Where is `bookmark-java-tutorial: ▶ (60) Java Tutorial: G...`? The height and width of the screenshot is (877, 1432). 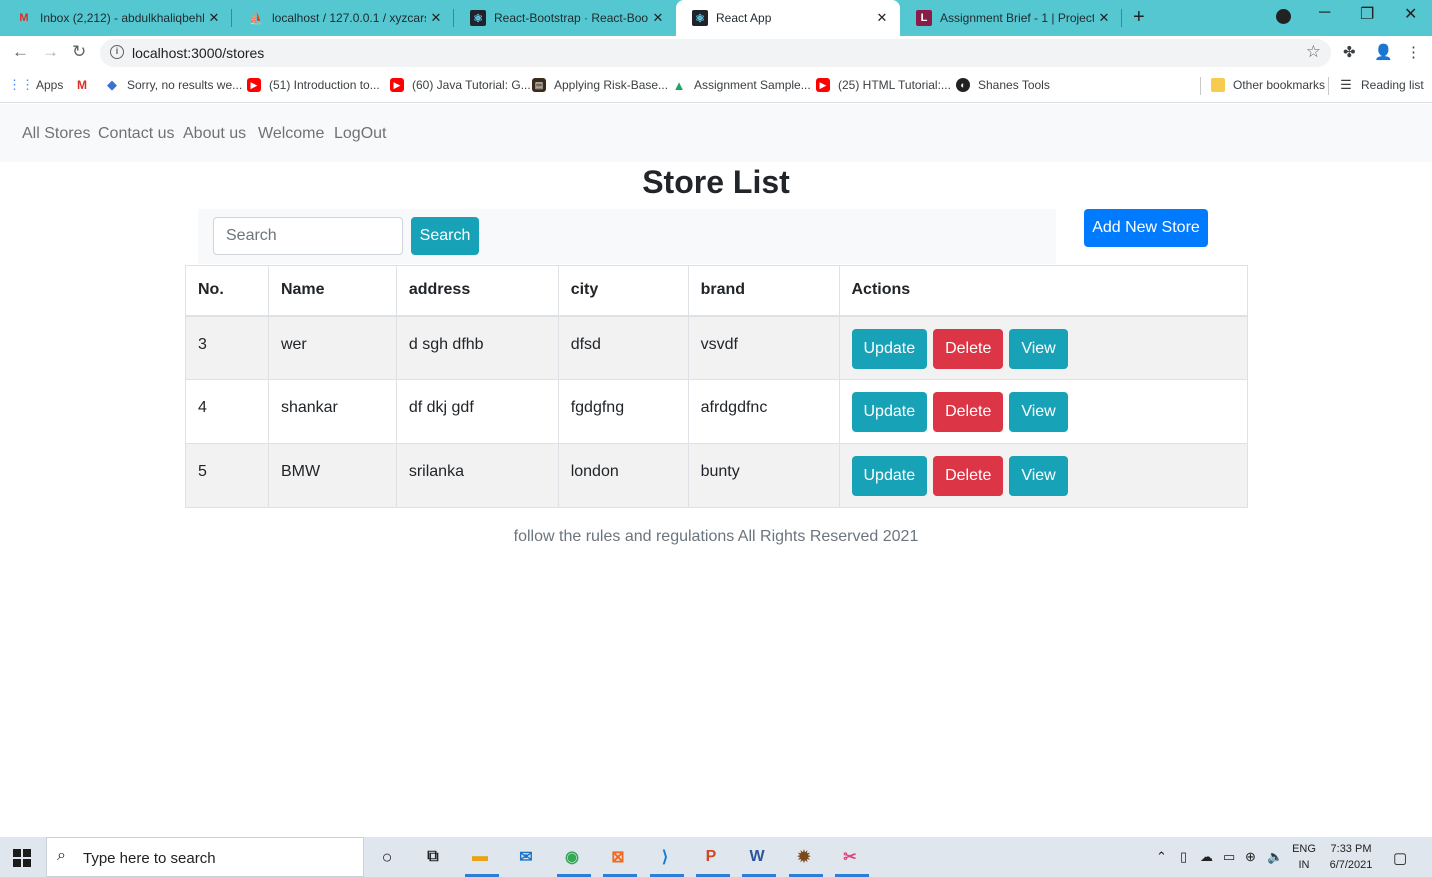
bookmark-java-tutorial: ▶ (60) Java Tutorial: G... is located at coordinates (460, 85).